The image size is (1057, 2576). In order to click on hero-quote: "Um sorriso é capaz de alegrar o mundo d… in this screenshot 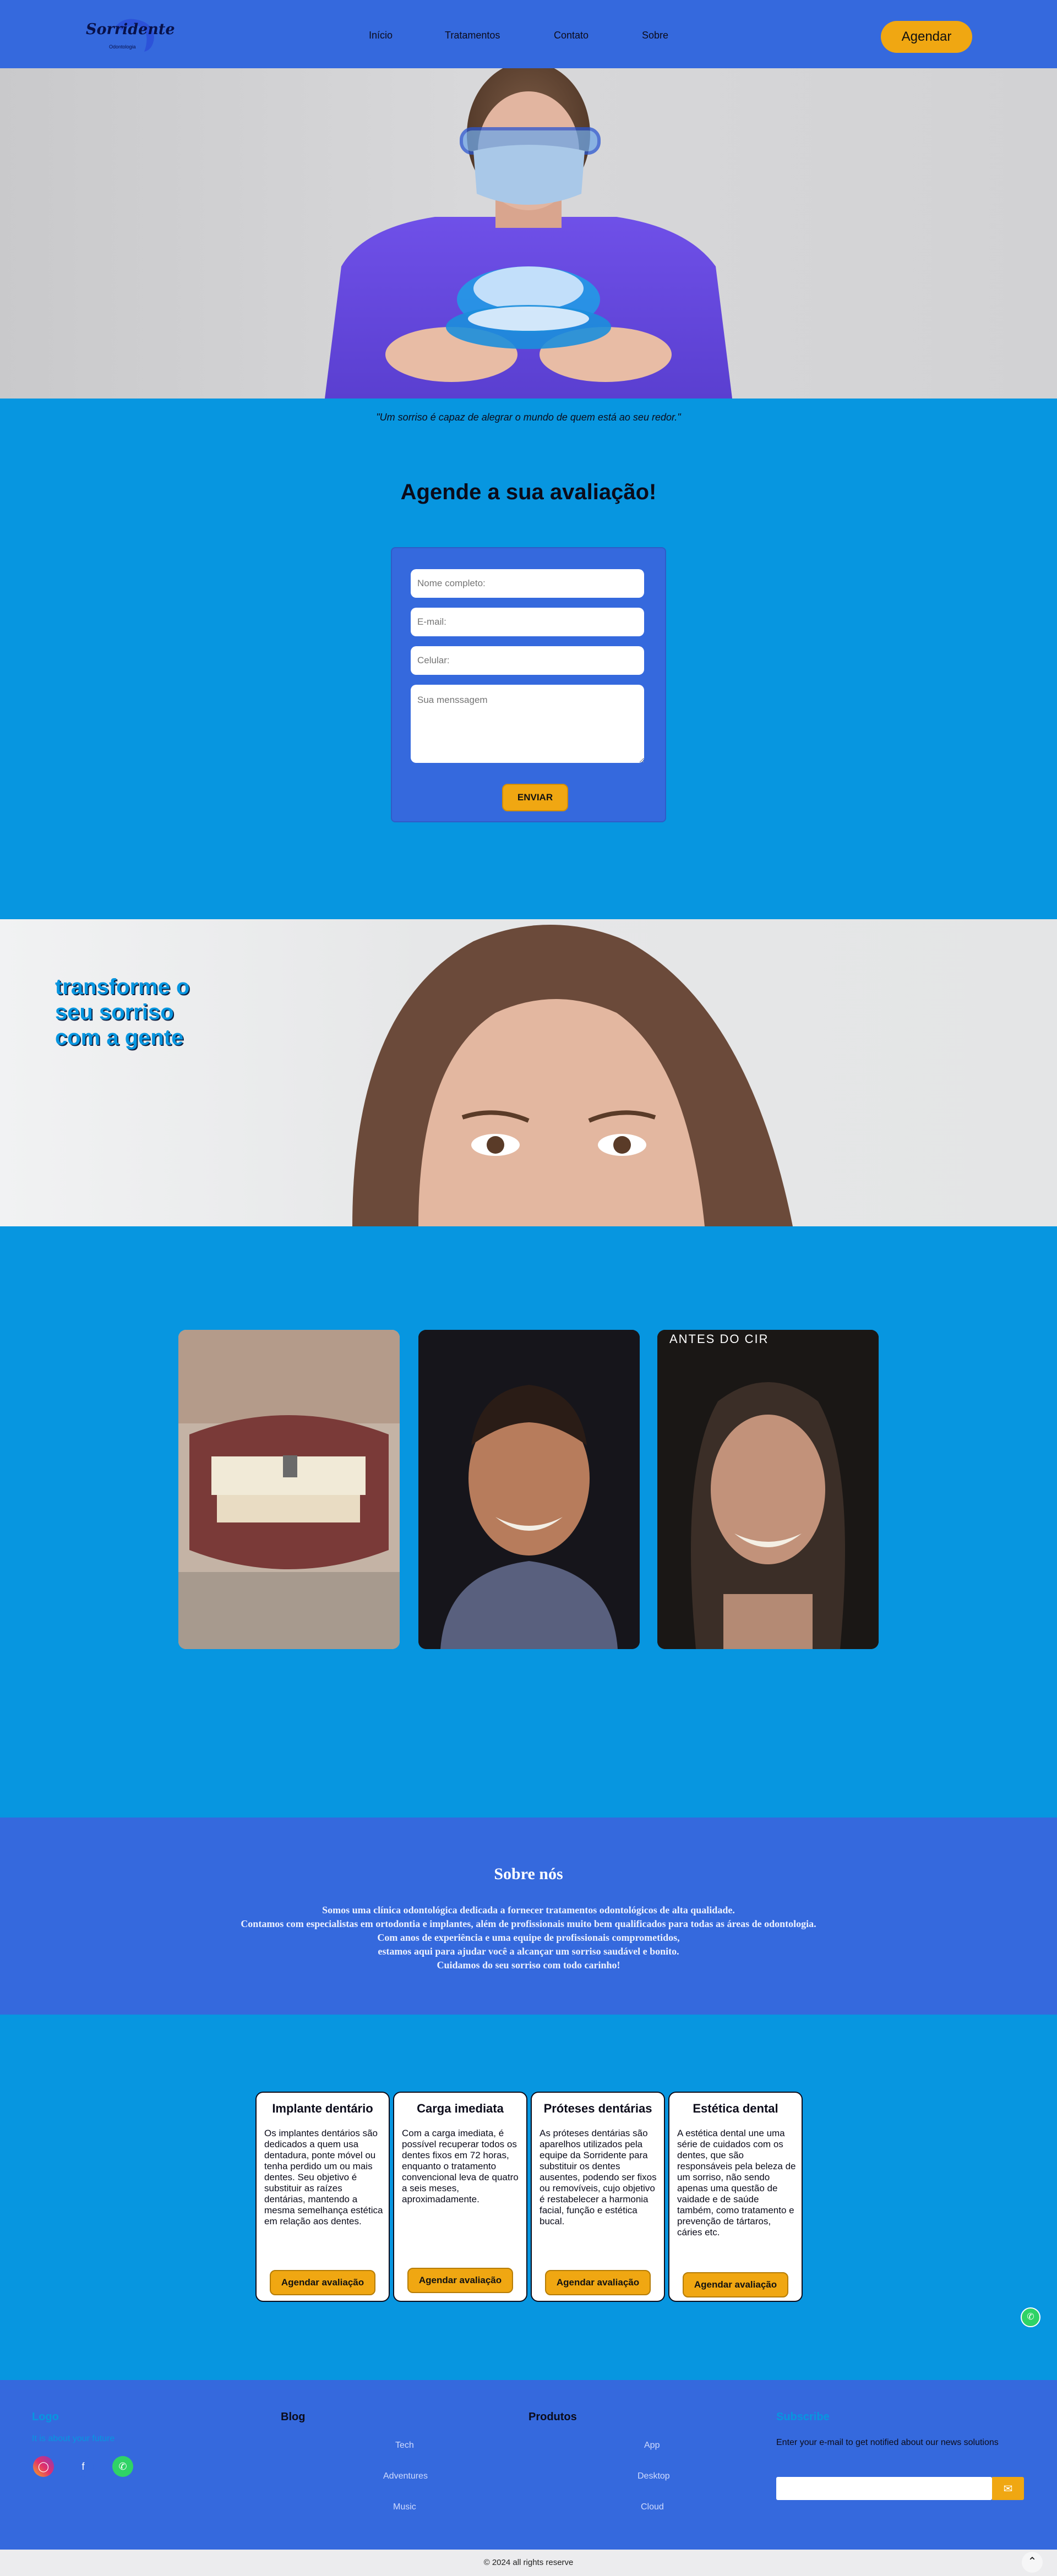, I will do `click(529, 418)`.